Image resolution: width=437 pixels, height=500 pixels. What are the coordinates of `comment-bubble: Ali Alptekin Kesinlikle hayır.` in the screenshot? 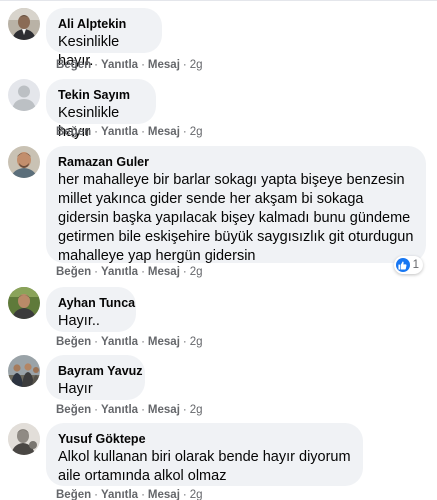 It's located at (104, 38).